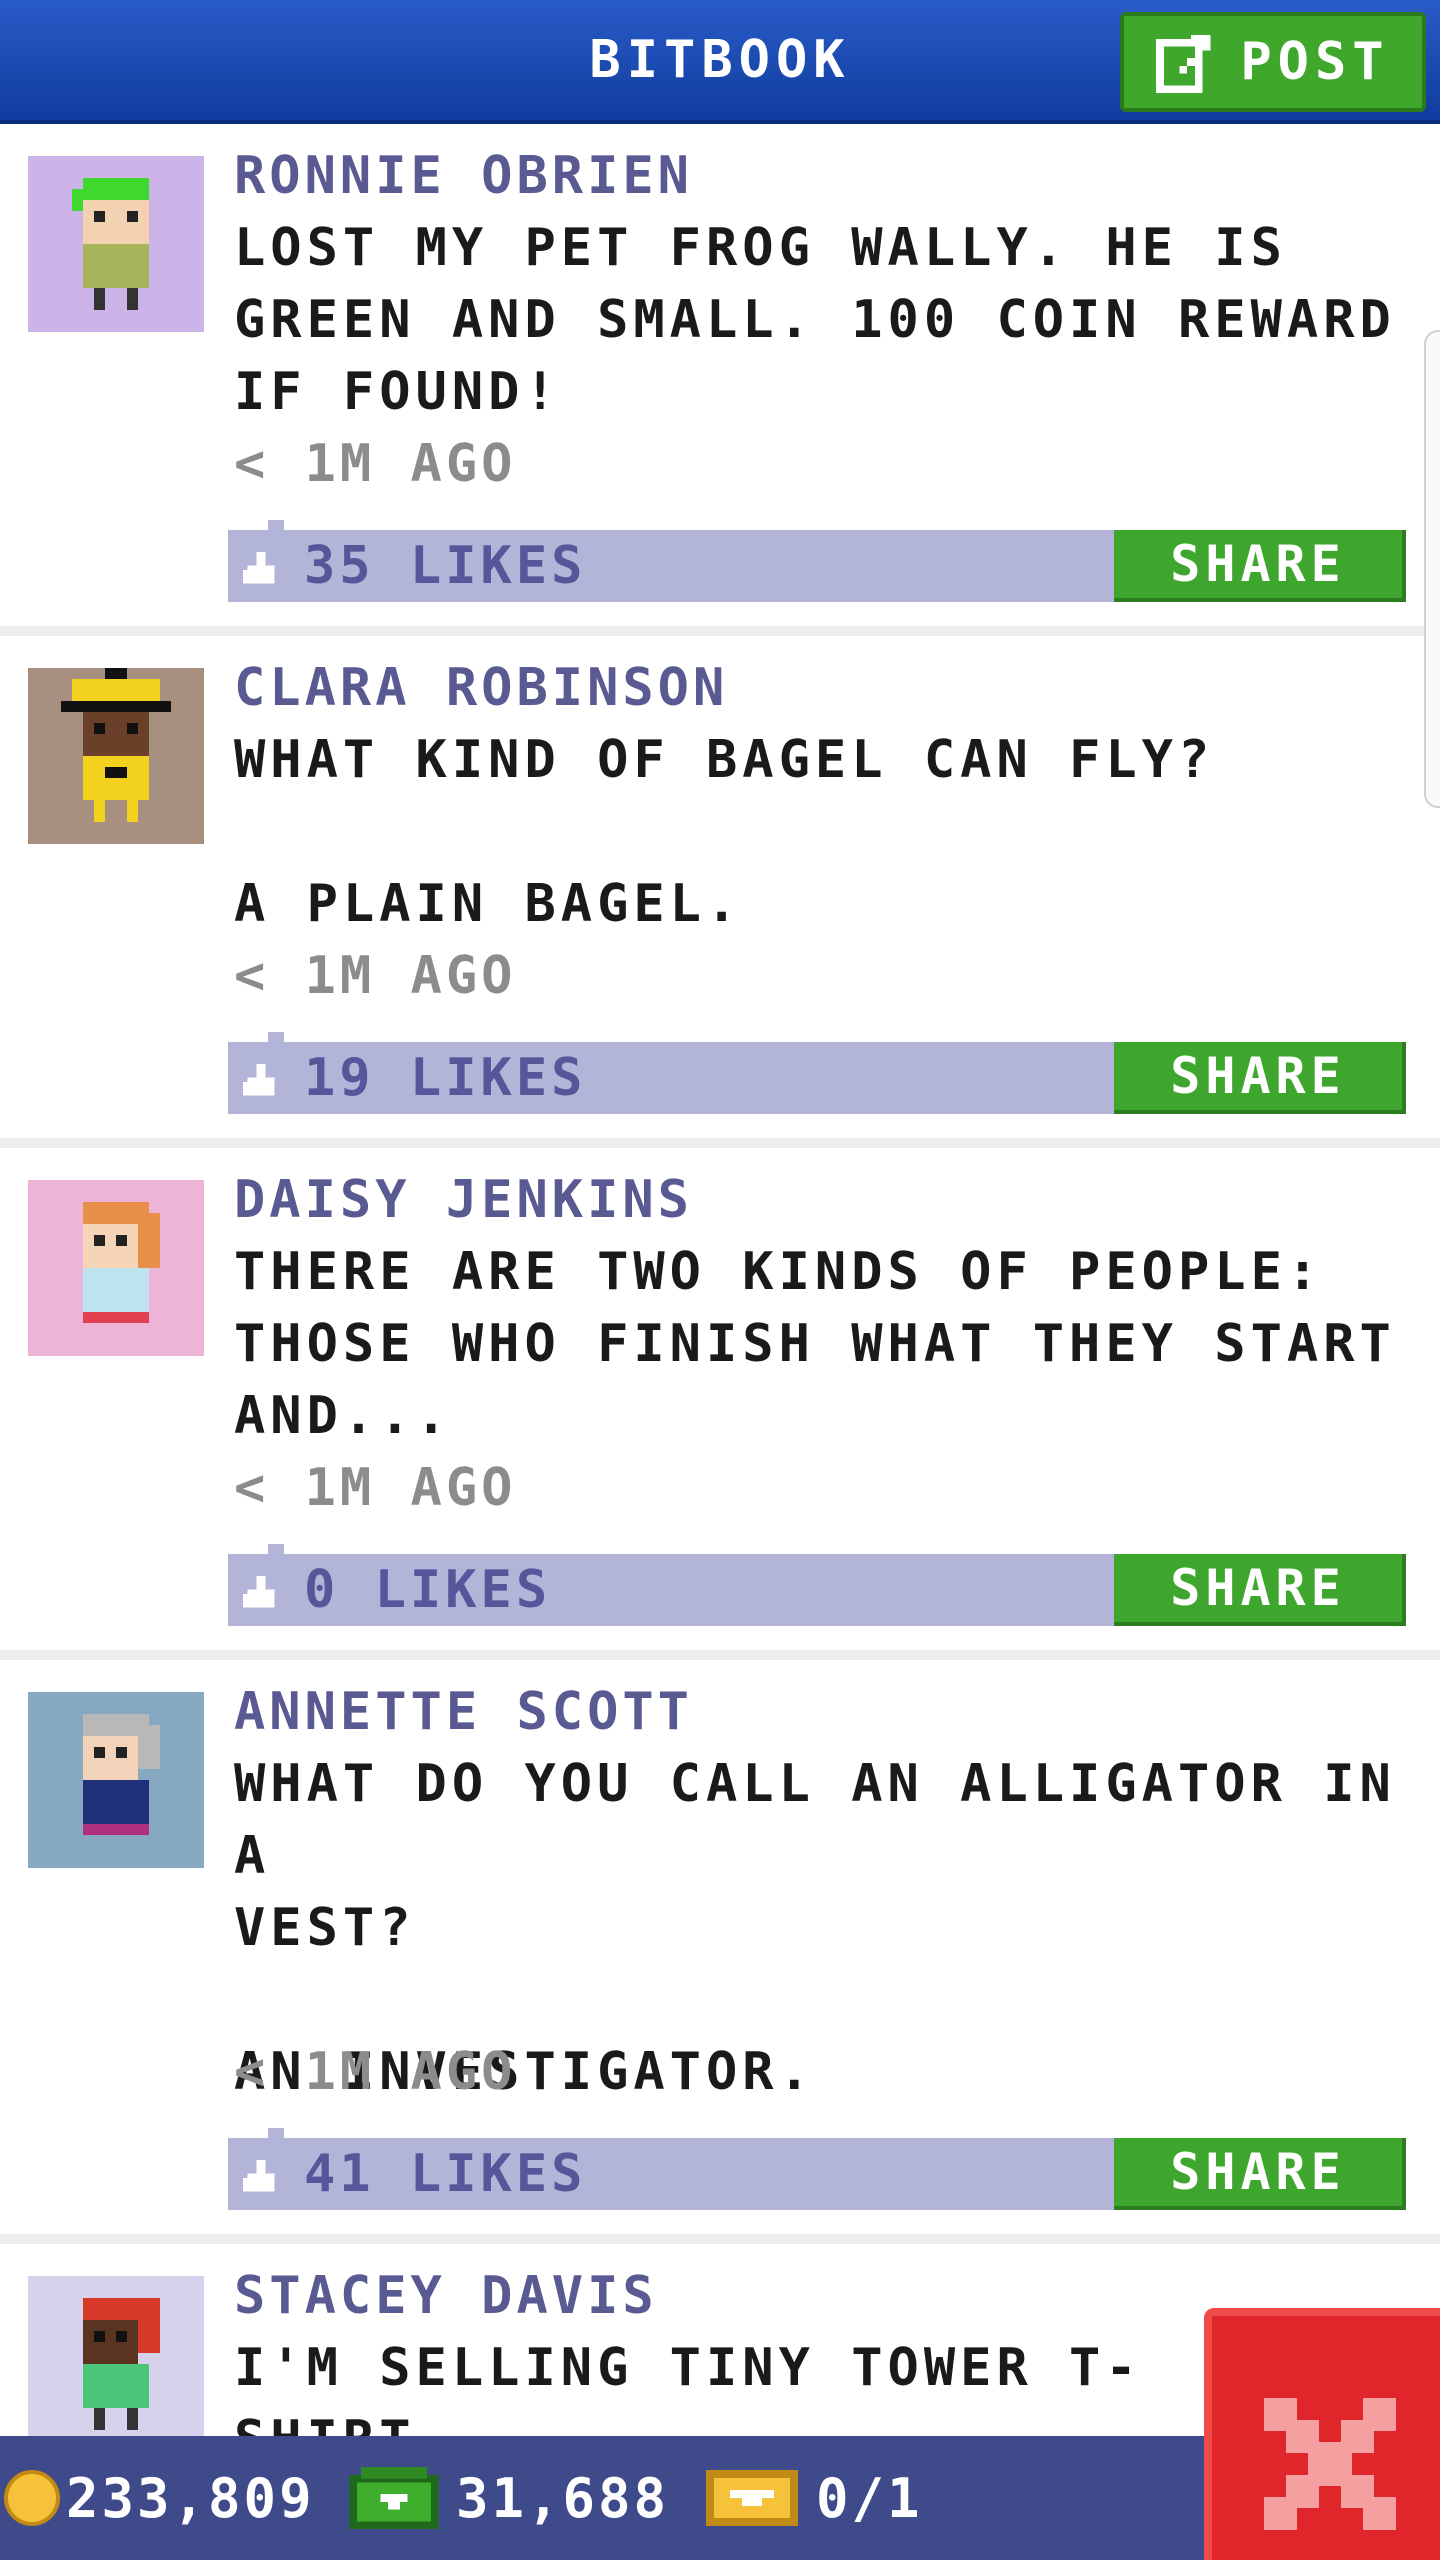  Describe the element at coordinates (445, 1078) in the screenshot. I see `likes-count: 19 LIKES` at that location.